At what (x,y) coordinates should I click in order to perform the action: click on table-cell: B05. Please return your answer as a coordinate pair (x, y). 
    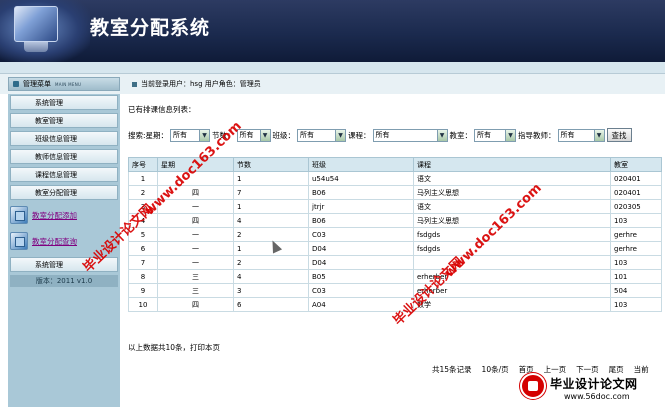
    Looking at the image, I should click on (361, 276).